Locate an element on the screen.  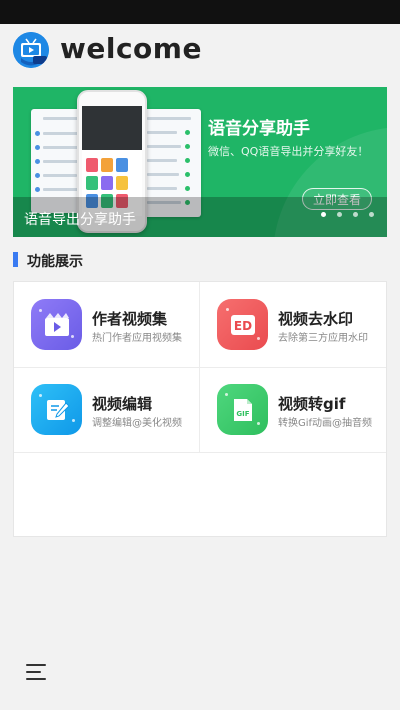
svg-text: GIF is located at coordinates (242, 414).